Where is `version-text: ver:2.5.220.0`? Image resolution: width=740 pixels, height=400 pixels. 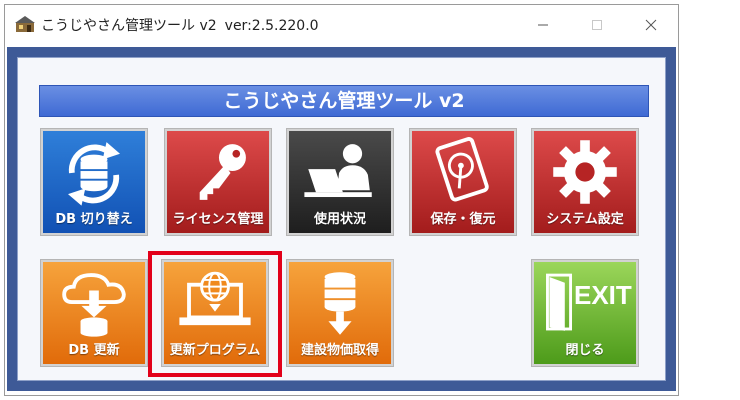
version-text: ver:2.5.220.0 is located at coordinates (271, 26).